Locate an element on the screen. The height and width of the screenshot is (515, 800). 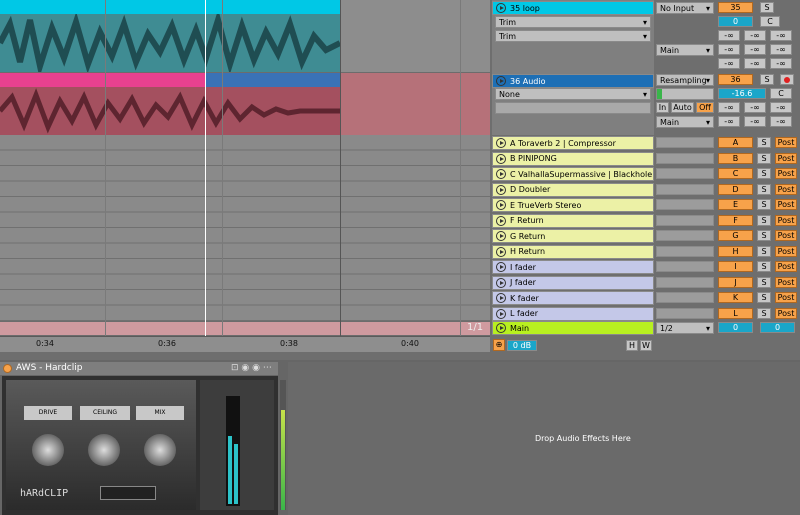
return-track-title: G Return is located at coordinates (573, 236).